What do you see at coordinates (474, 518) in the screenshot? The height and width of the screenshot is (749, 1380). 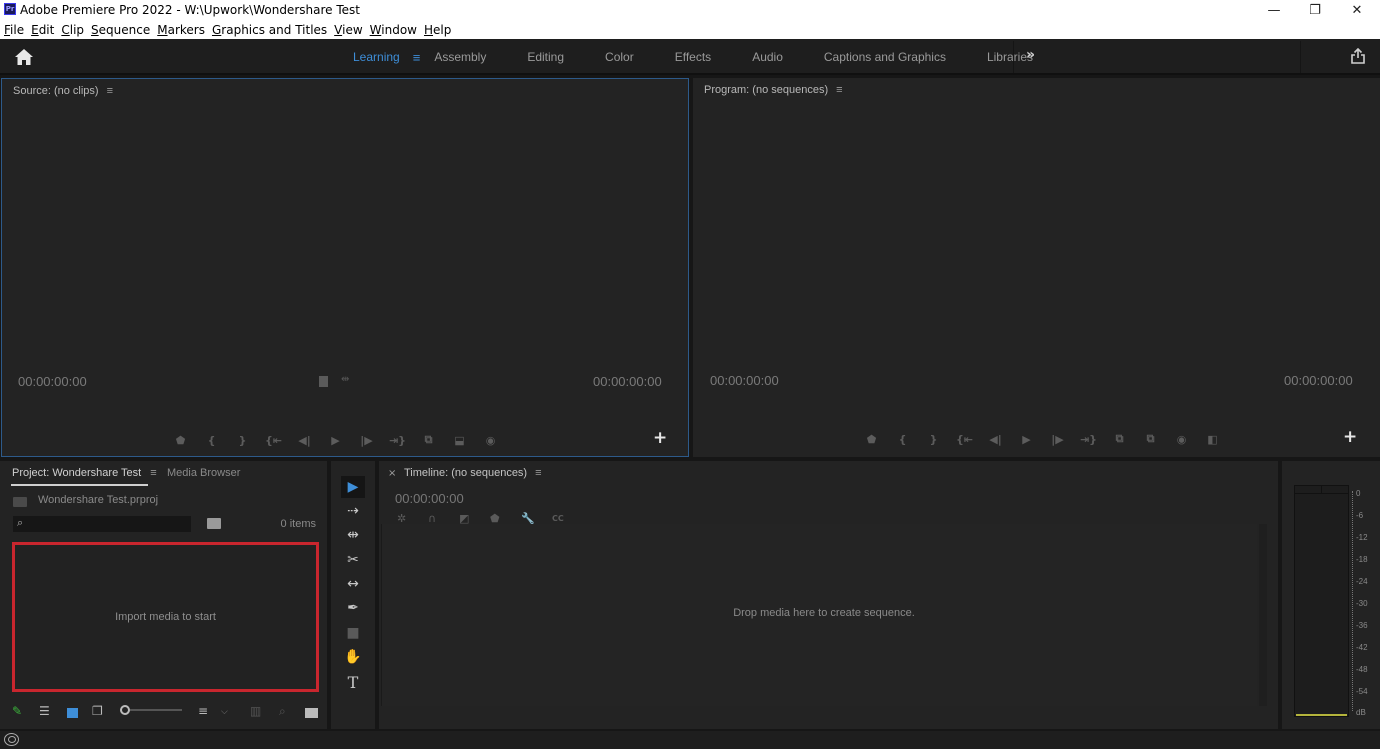 I see `linked-selection-icon: ◩` at bounding box center [474, 518].